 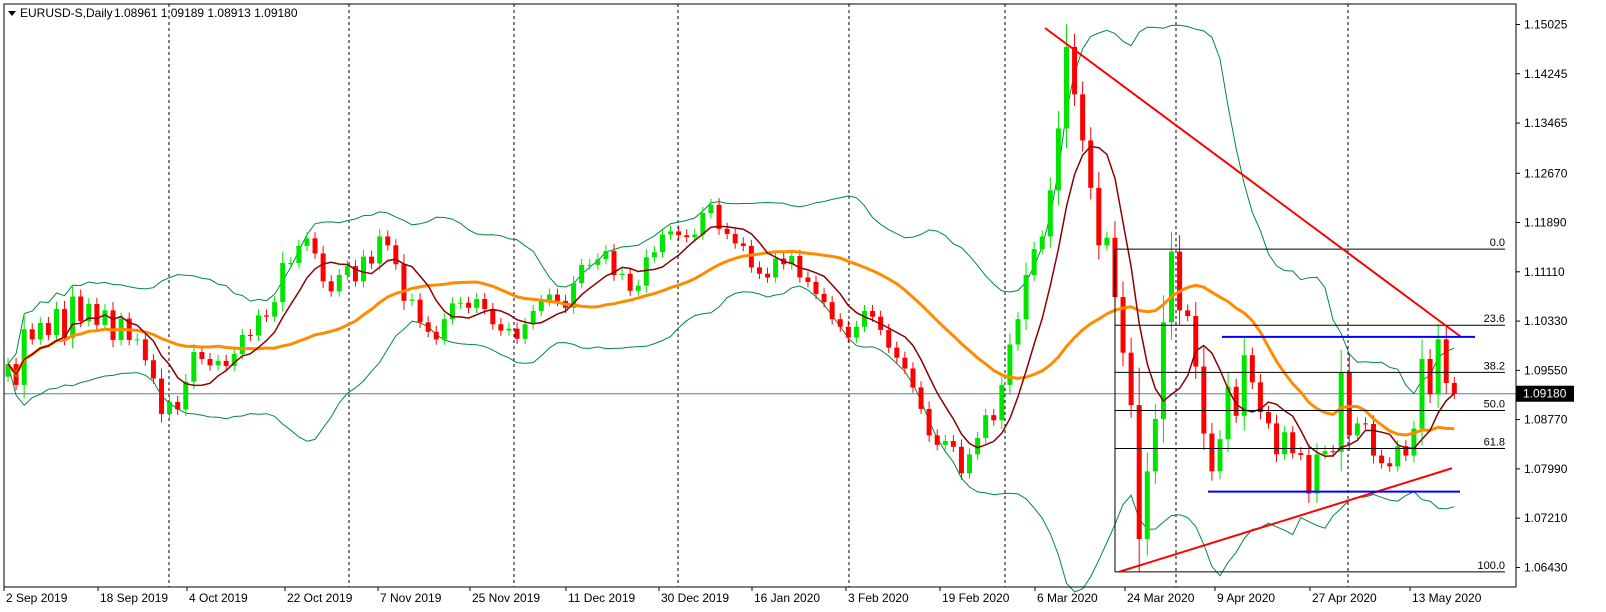 What do you see at coordinates (1546, 123) in the screenshot?
I see `y-tick-label: 1.13465` at bounding box center [1546, 123].